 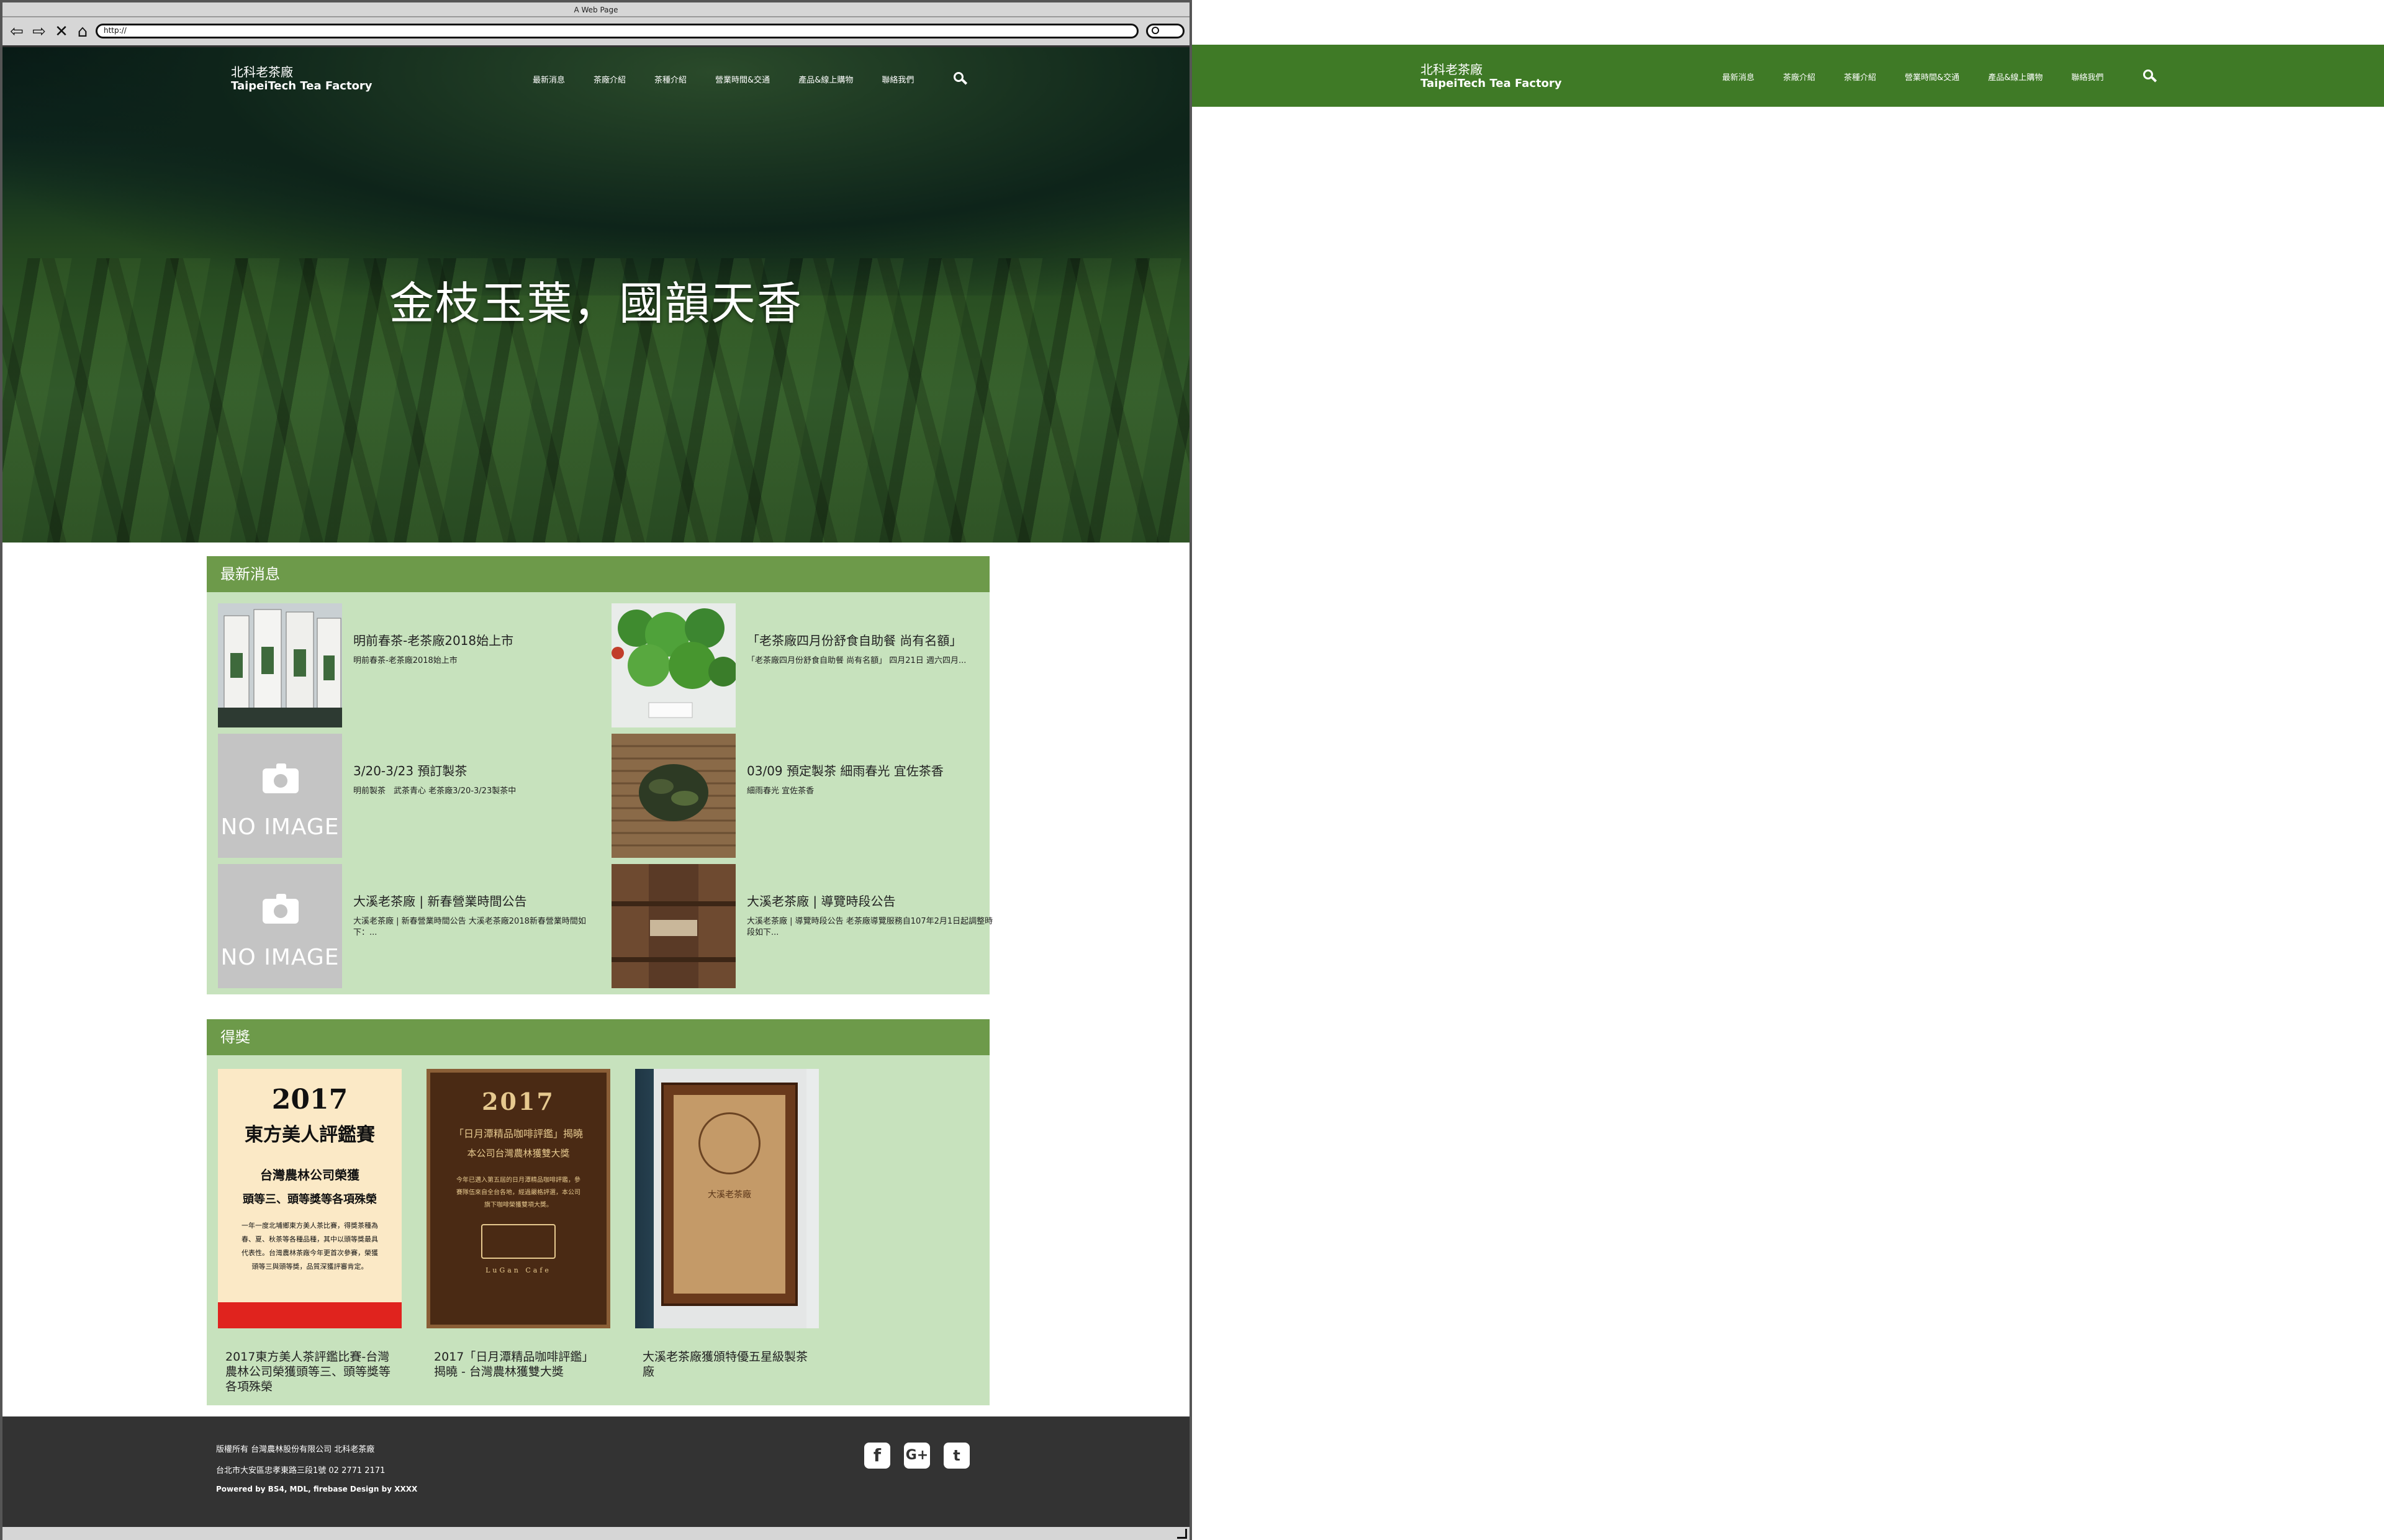 What do you see at coordinates (727, 1364) in the screenshot?
I see `award-caption: 大溪老茶廠獲頒特優五星級製茶廠` at bounding box center [727, 1364].